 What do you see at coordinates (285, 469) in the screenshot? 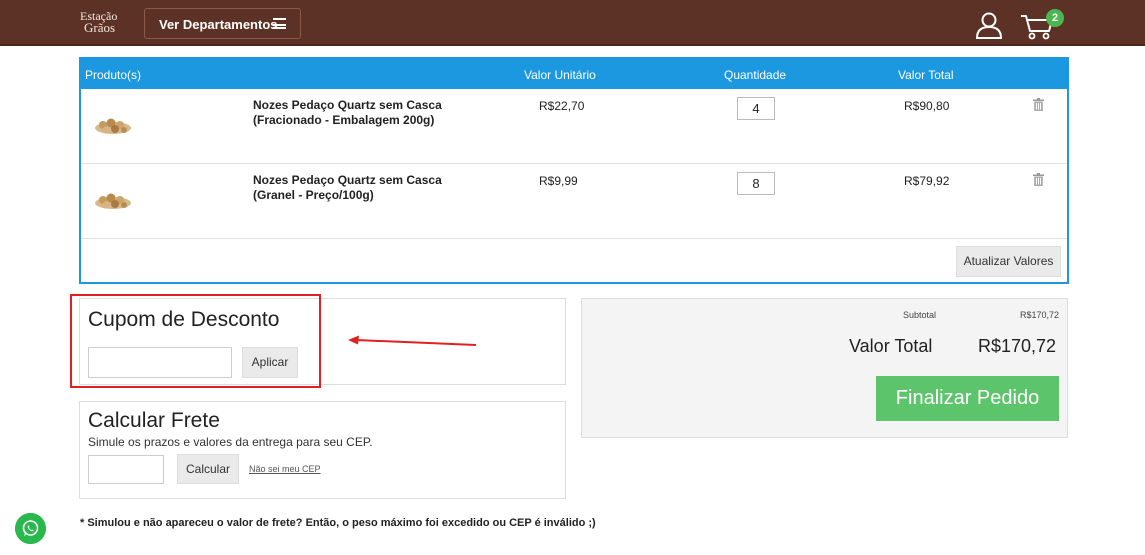
I see `unknown-cep-link: Não sei meu CEP` at bounding box center [285, 469].